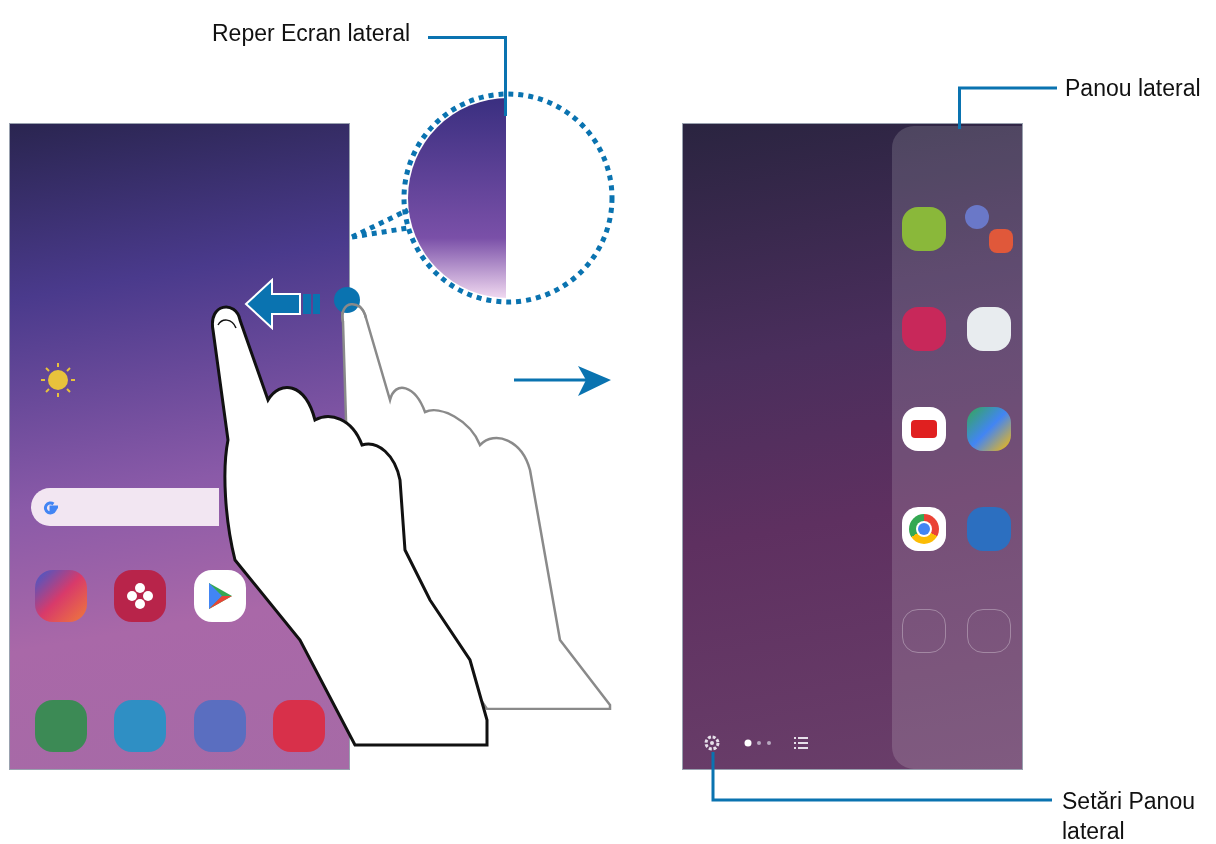 The height and width of the screenshot is (844, 1216). What do you see at coordinates (924, 529) in the screenshot?
I see `browser-app-icon` at bounding box center [924, 529].